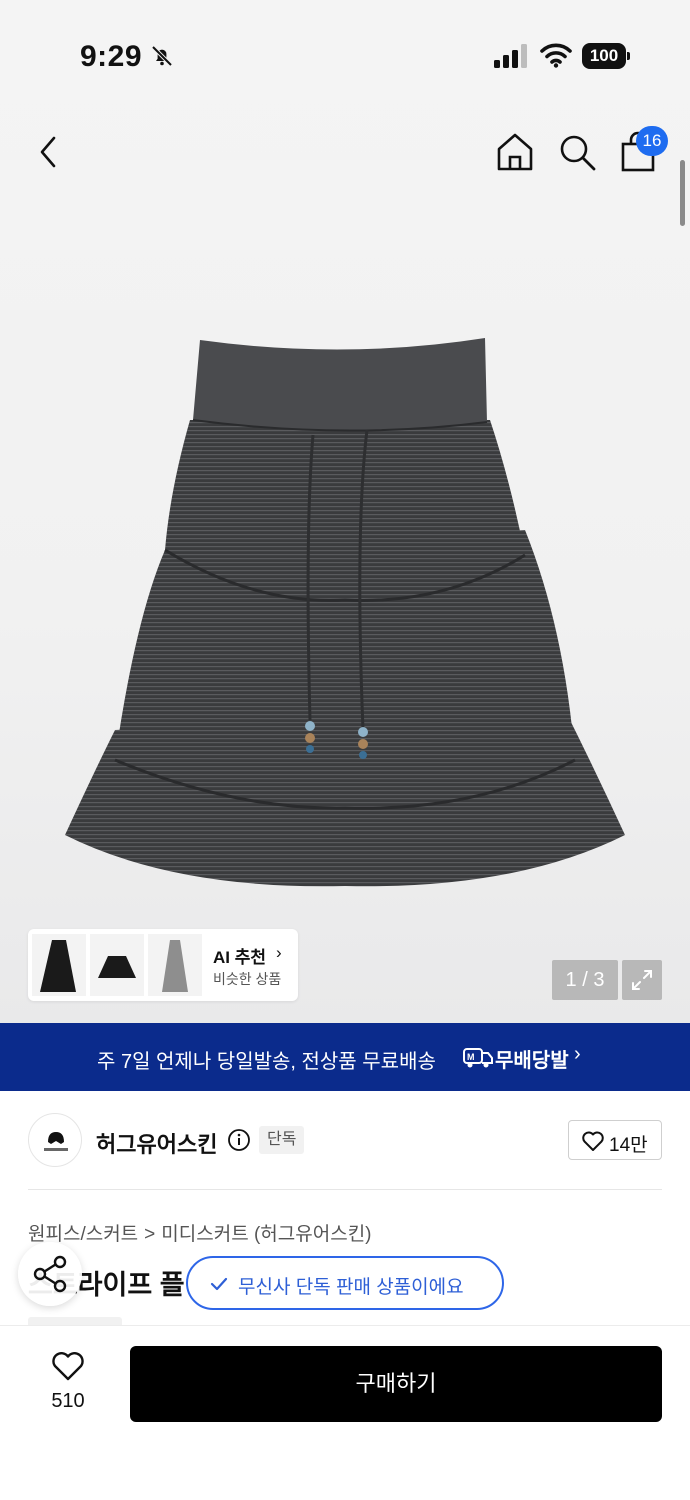  I want to click on delivery-banner: 주 7일 언제나 당일발송, 전상품 무료배송 M 무배당발 ›, so click(345, 1057).